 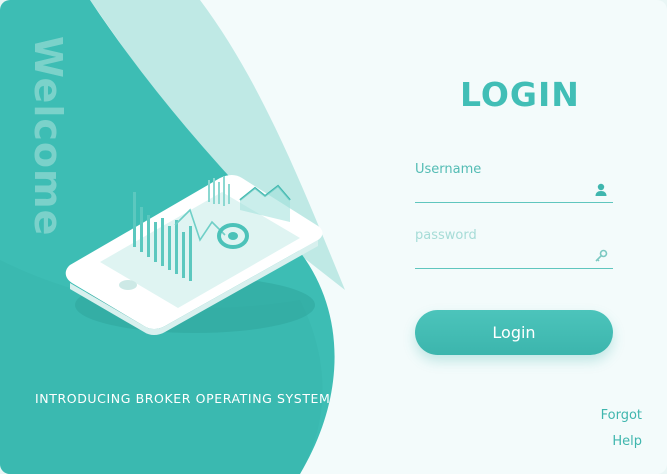 I want to click on product-tagline: INTRODUCING BROKER OPERATING SYSTEM, so click(x=183, y=398).